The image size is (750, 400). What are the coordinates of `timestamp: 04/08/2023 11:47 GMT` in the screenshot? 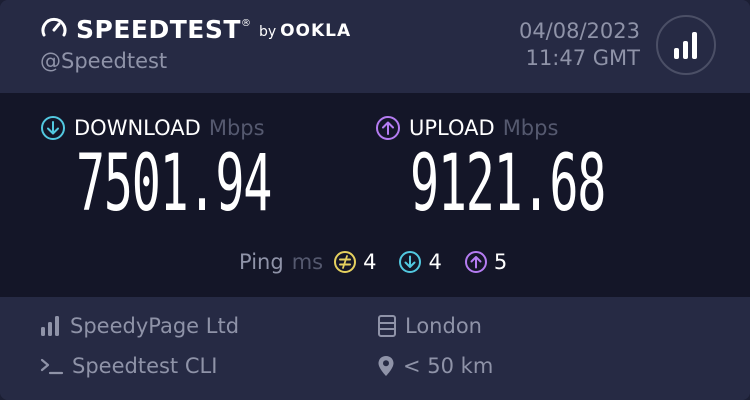 It's located at (579, 45).